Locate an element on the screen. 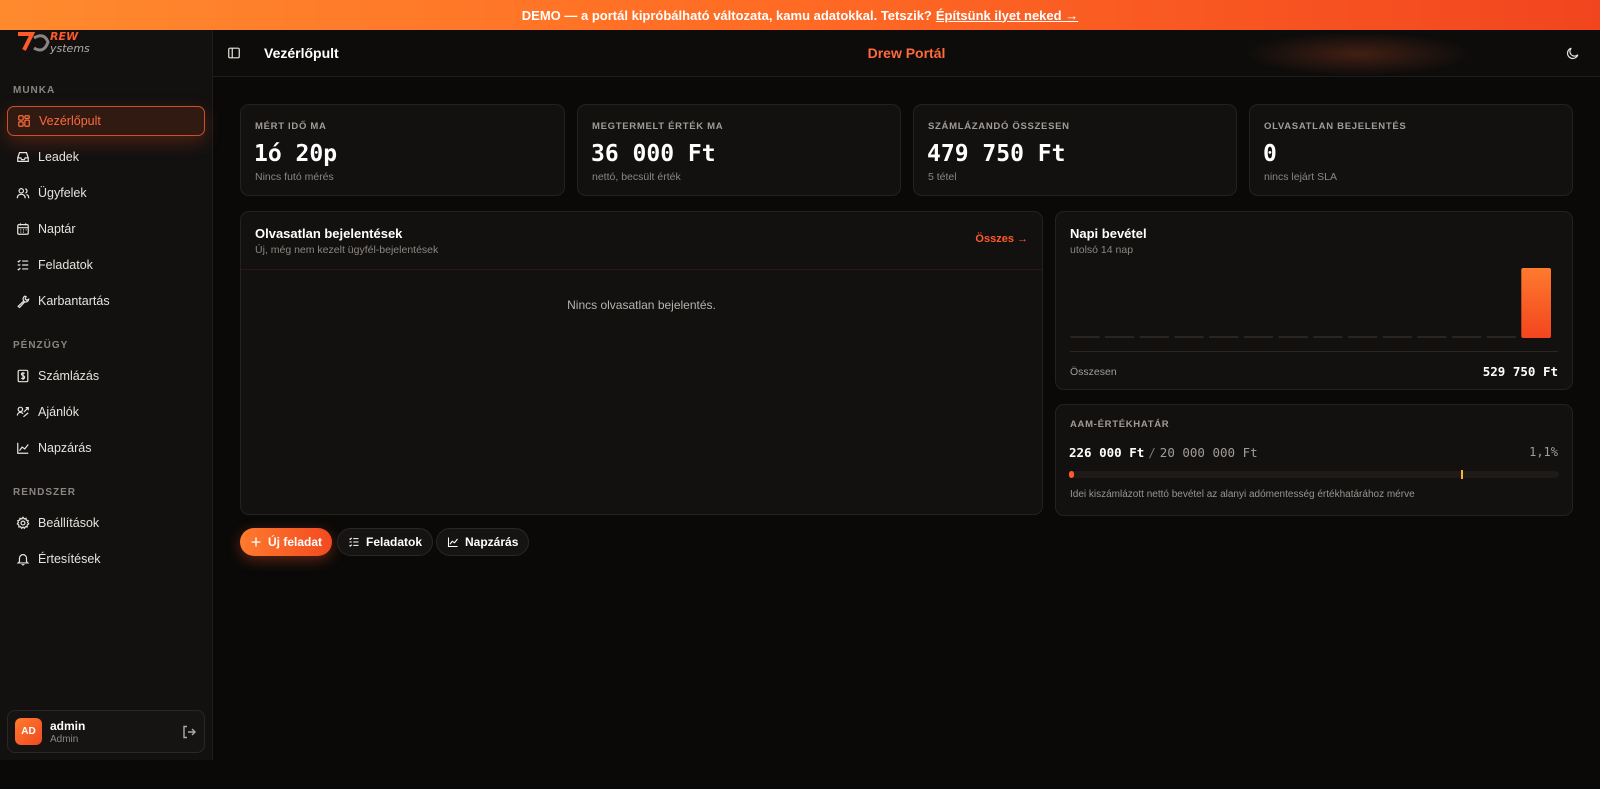  view-all-link: Összes → is located at coordinates (1001, 239).